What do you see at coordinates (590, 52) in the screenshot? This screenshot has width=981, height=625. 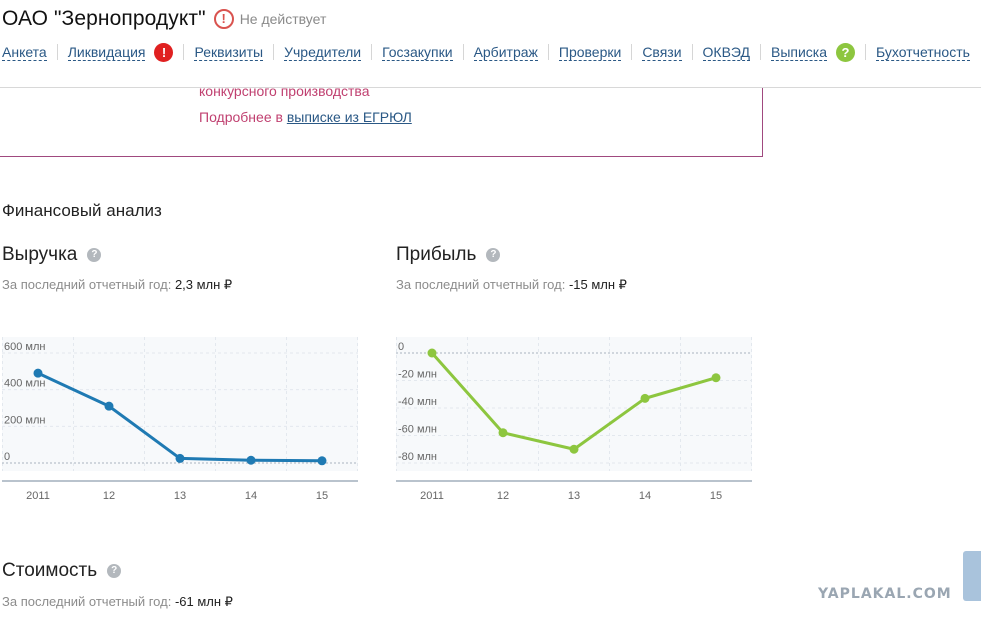 I see `tab-inspections: Проверки` at bounding box center [590, 52].